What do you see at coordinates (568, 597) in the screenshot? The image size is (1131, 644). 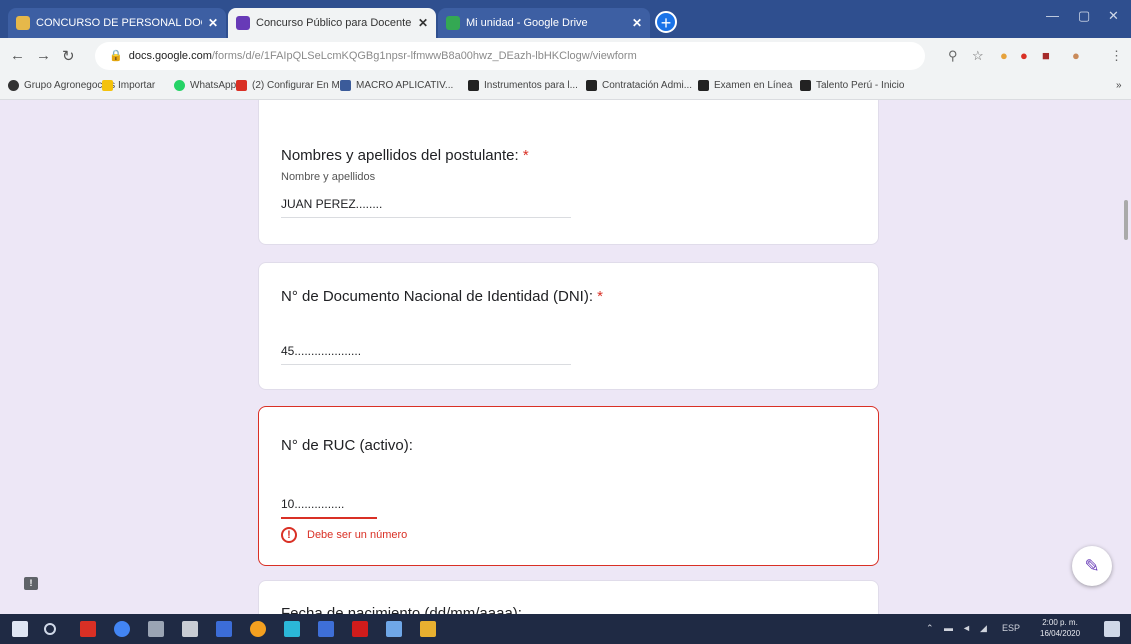 I see `question-card-birthdate: Fecha de nacimiento (dd/mm/aaaa):` at bounding box center [568, 597].